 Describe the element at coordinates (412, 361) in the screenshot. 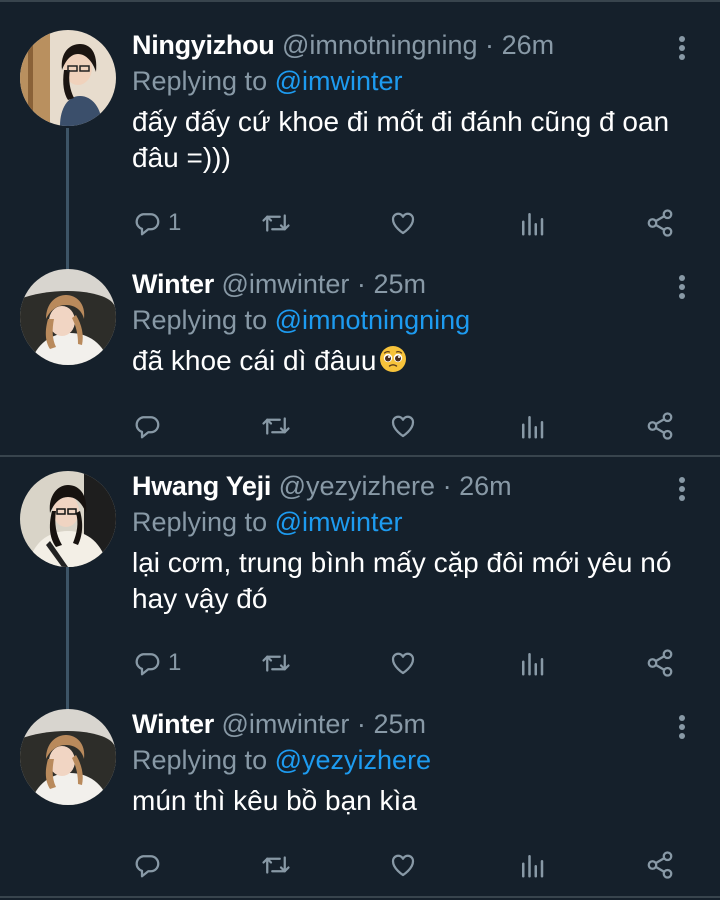

I see `tweet-text-container: đã khoe cái dì đâuu` at that location.